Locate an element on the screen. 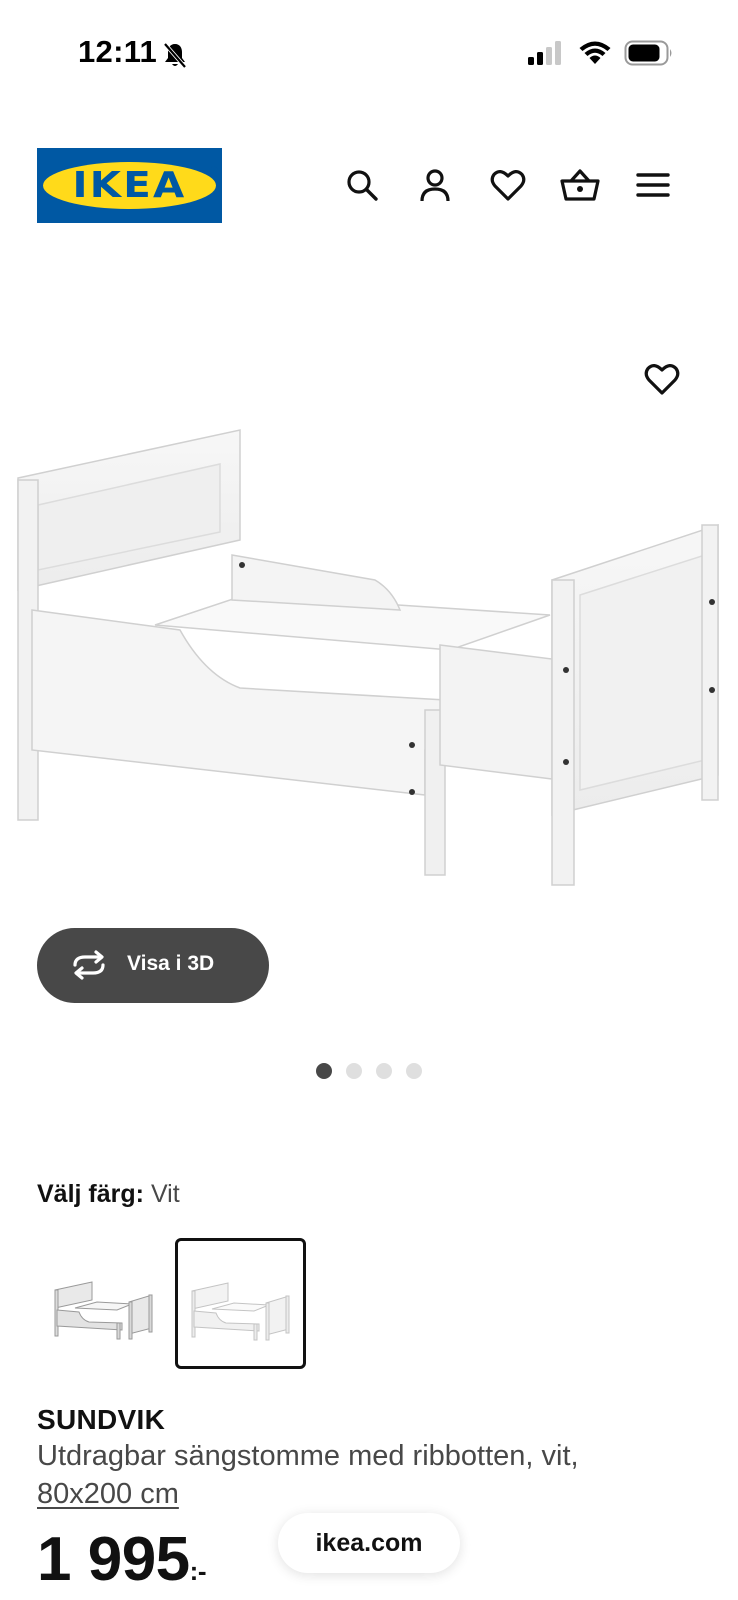 The image size is (738, 1600). browser-url: ikea.com is located at coordinates (369, 1542).